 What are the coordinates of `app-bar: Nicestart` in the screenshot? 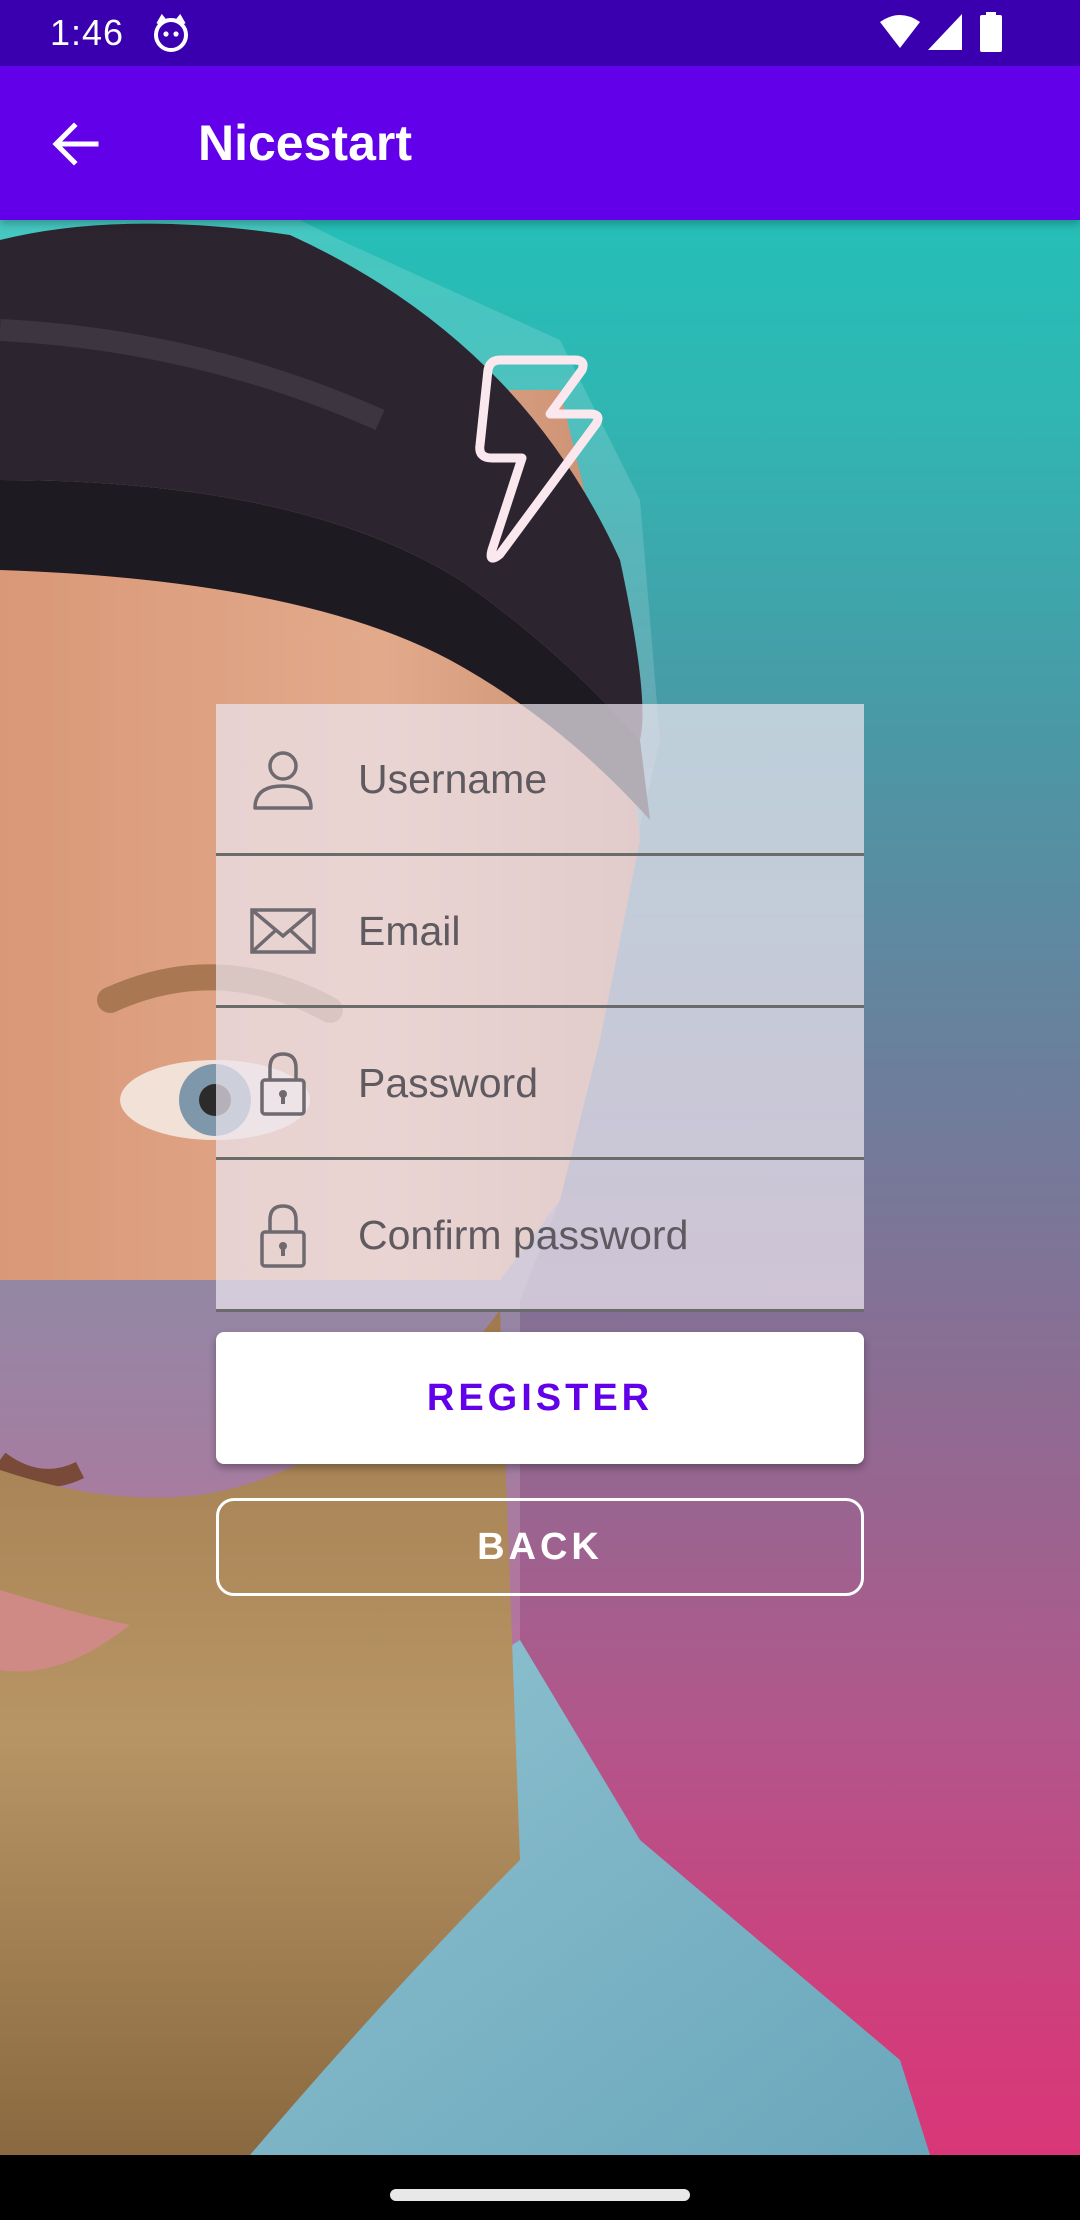 It's located at (540, 143).